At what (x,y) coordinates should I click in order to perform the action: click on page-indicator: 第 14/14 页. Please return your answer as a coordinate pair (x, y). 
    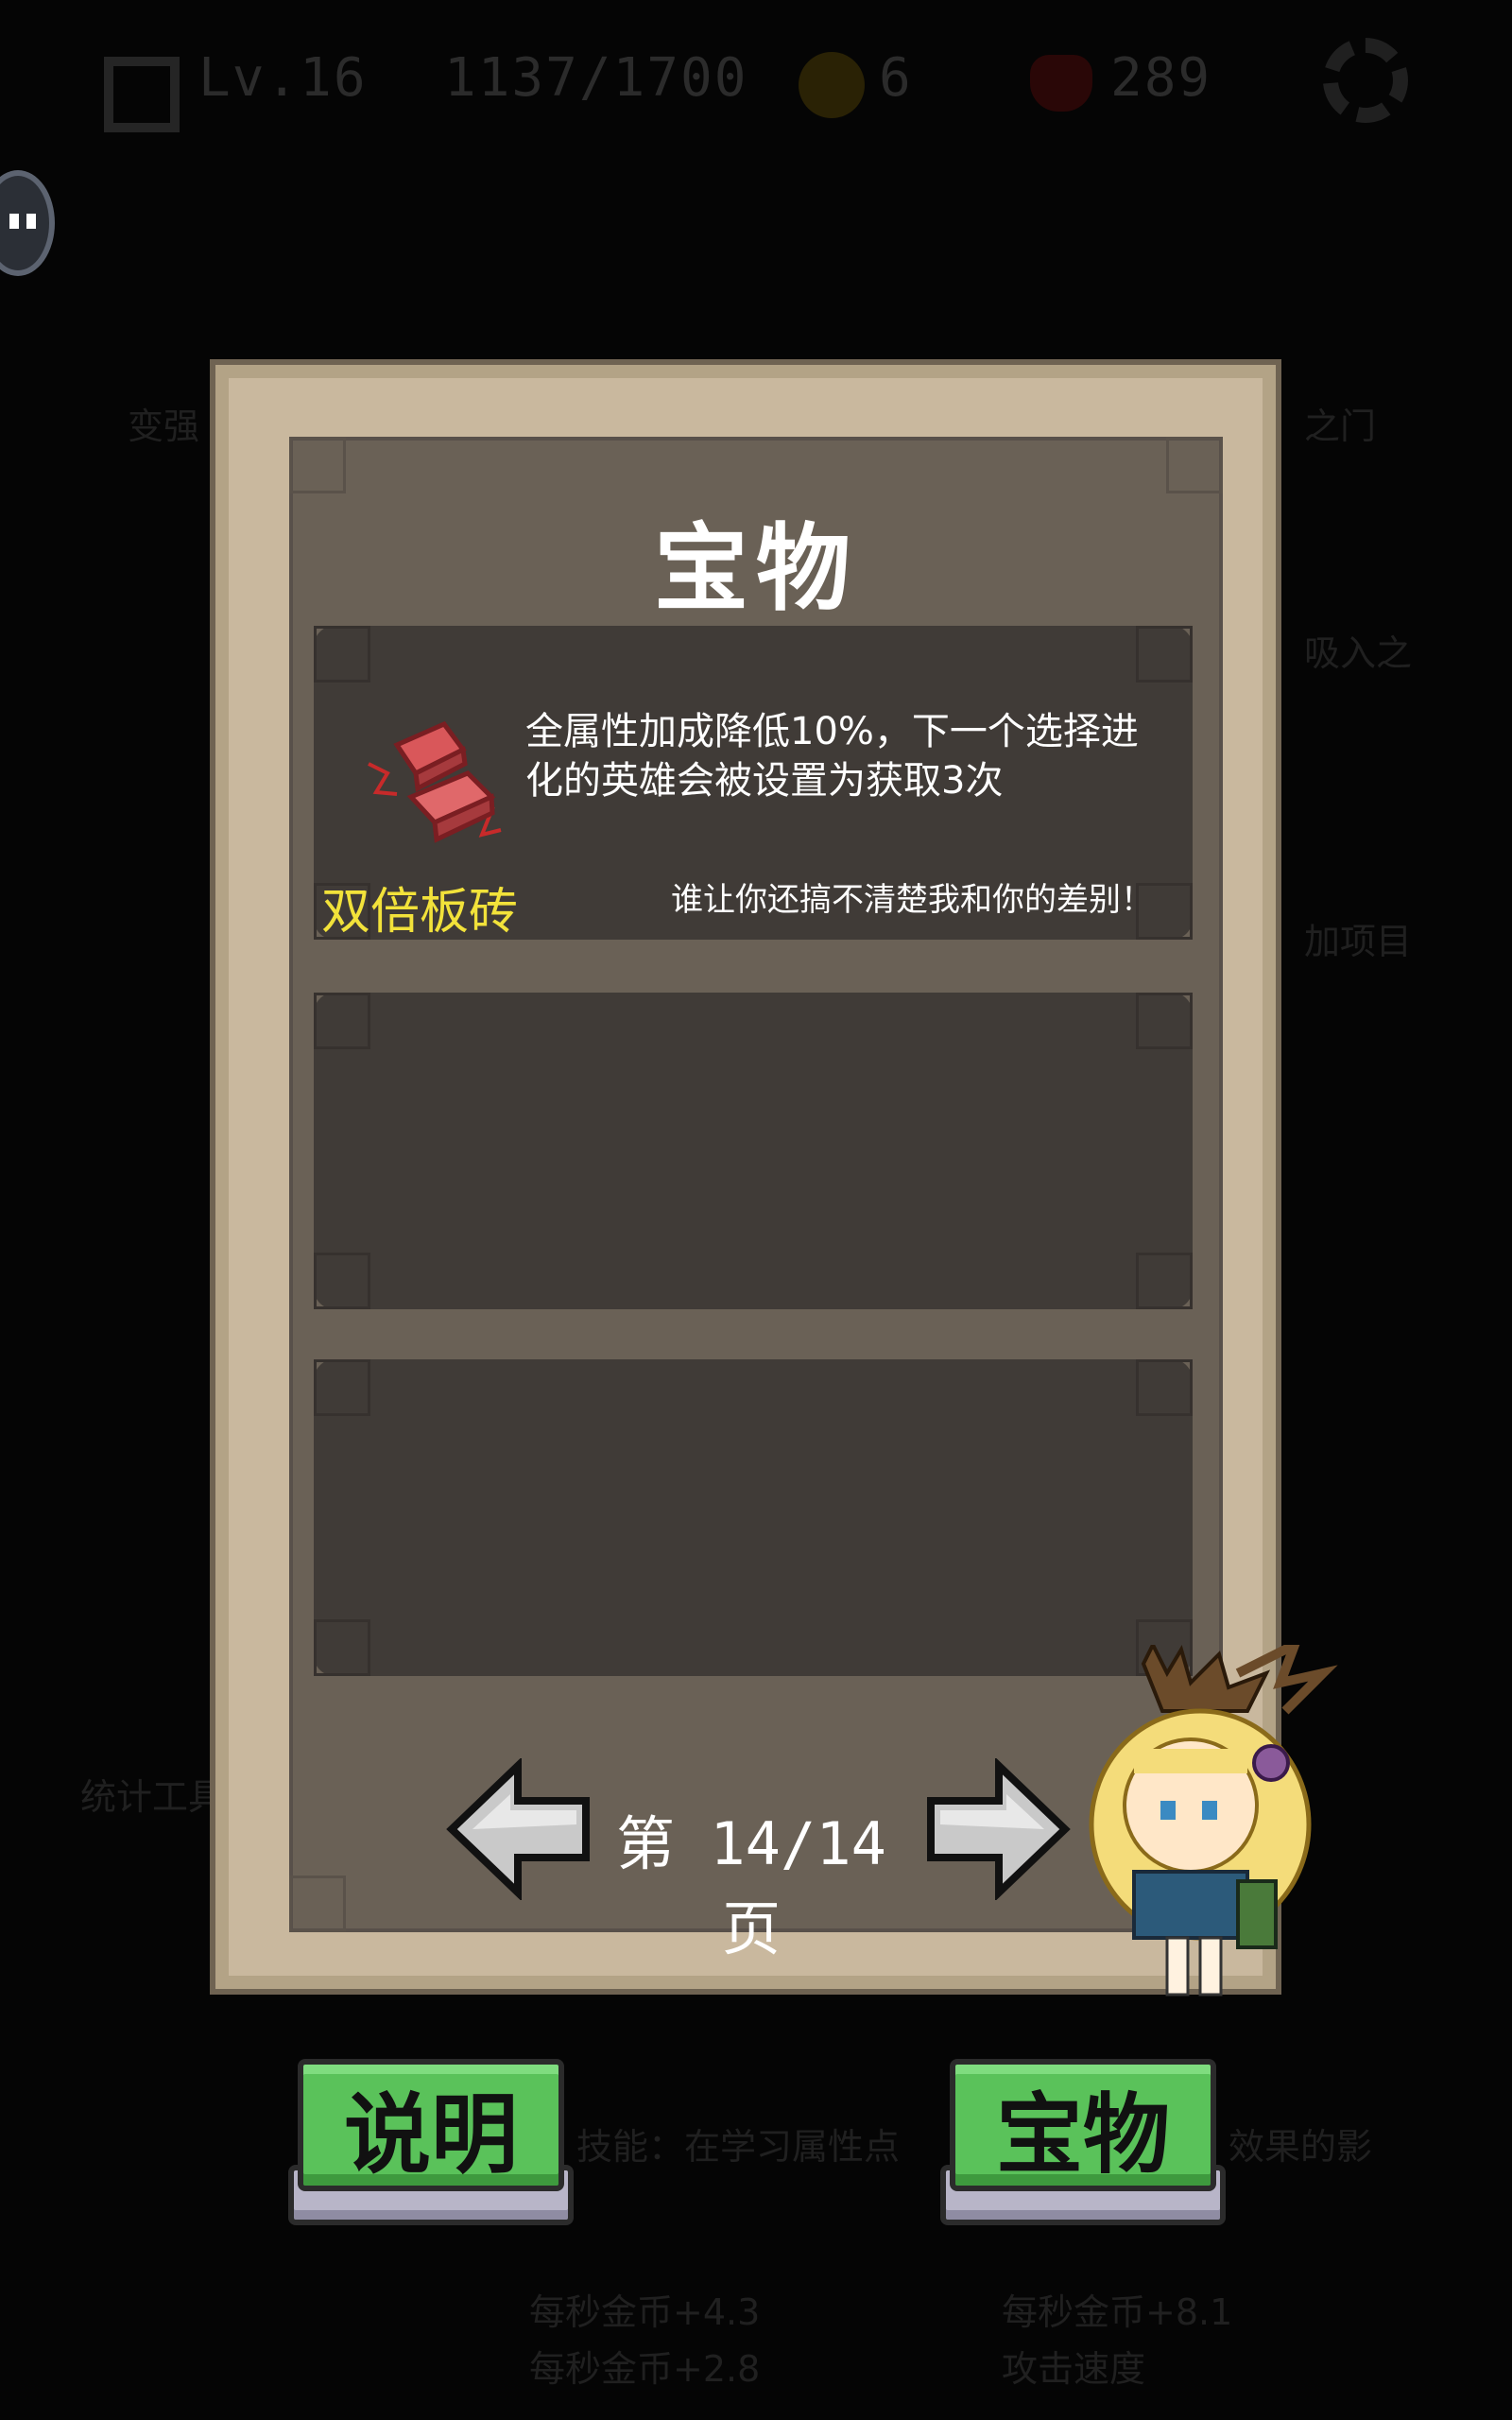
    Looking at the image, I should click on (751, 1886).